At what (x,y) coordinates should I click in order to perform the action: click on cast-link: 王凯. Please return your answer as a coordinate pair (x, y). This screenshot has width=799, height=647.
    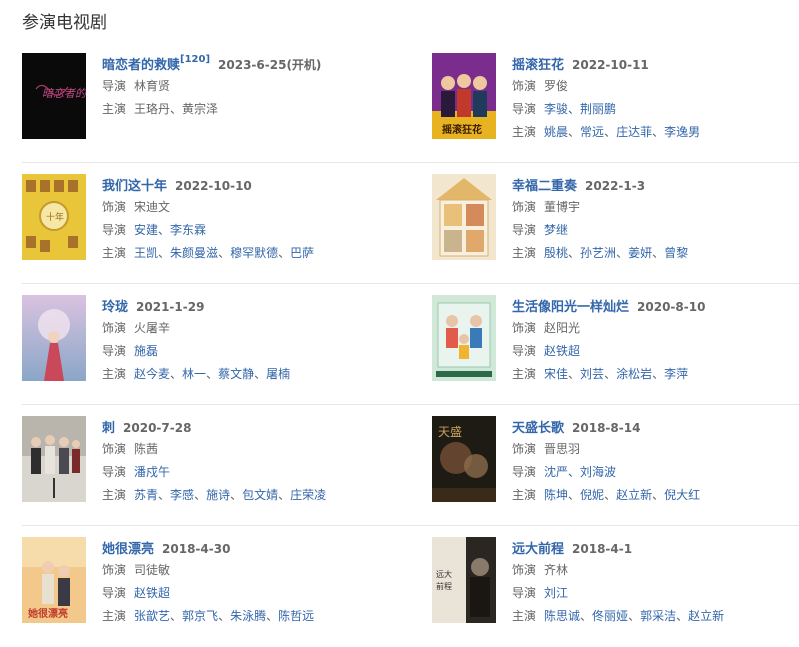
    Looking at the image, I should click on (146, 253).